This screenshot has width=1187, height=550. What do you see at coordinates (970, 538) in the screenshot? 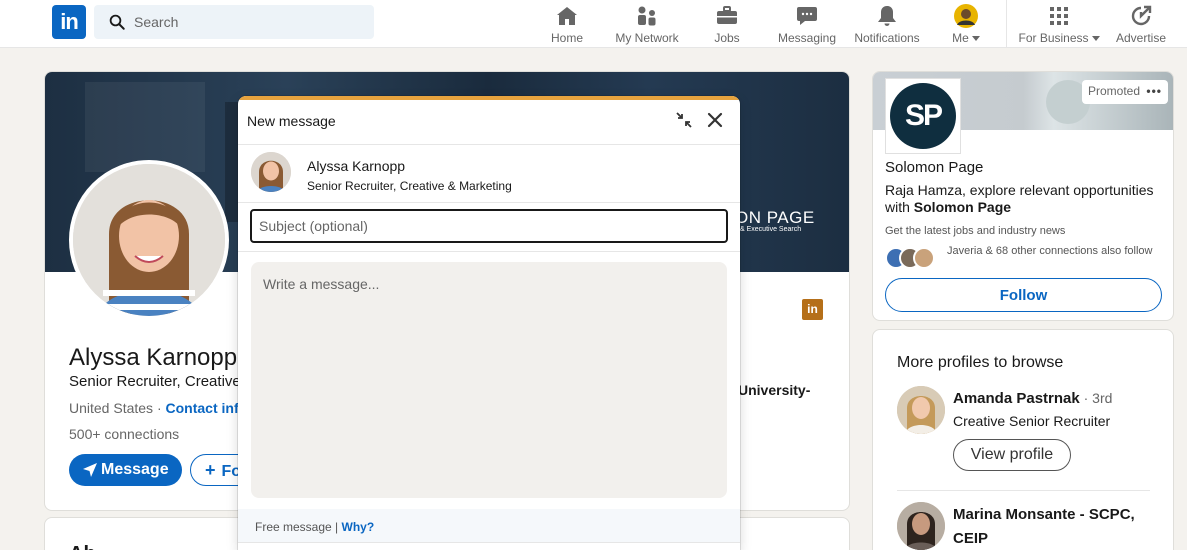
I see `profile-suggestion-name-line2: CEIP` at bounding box center [970, 538].